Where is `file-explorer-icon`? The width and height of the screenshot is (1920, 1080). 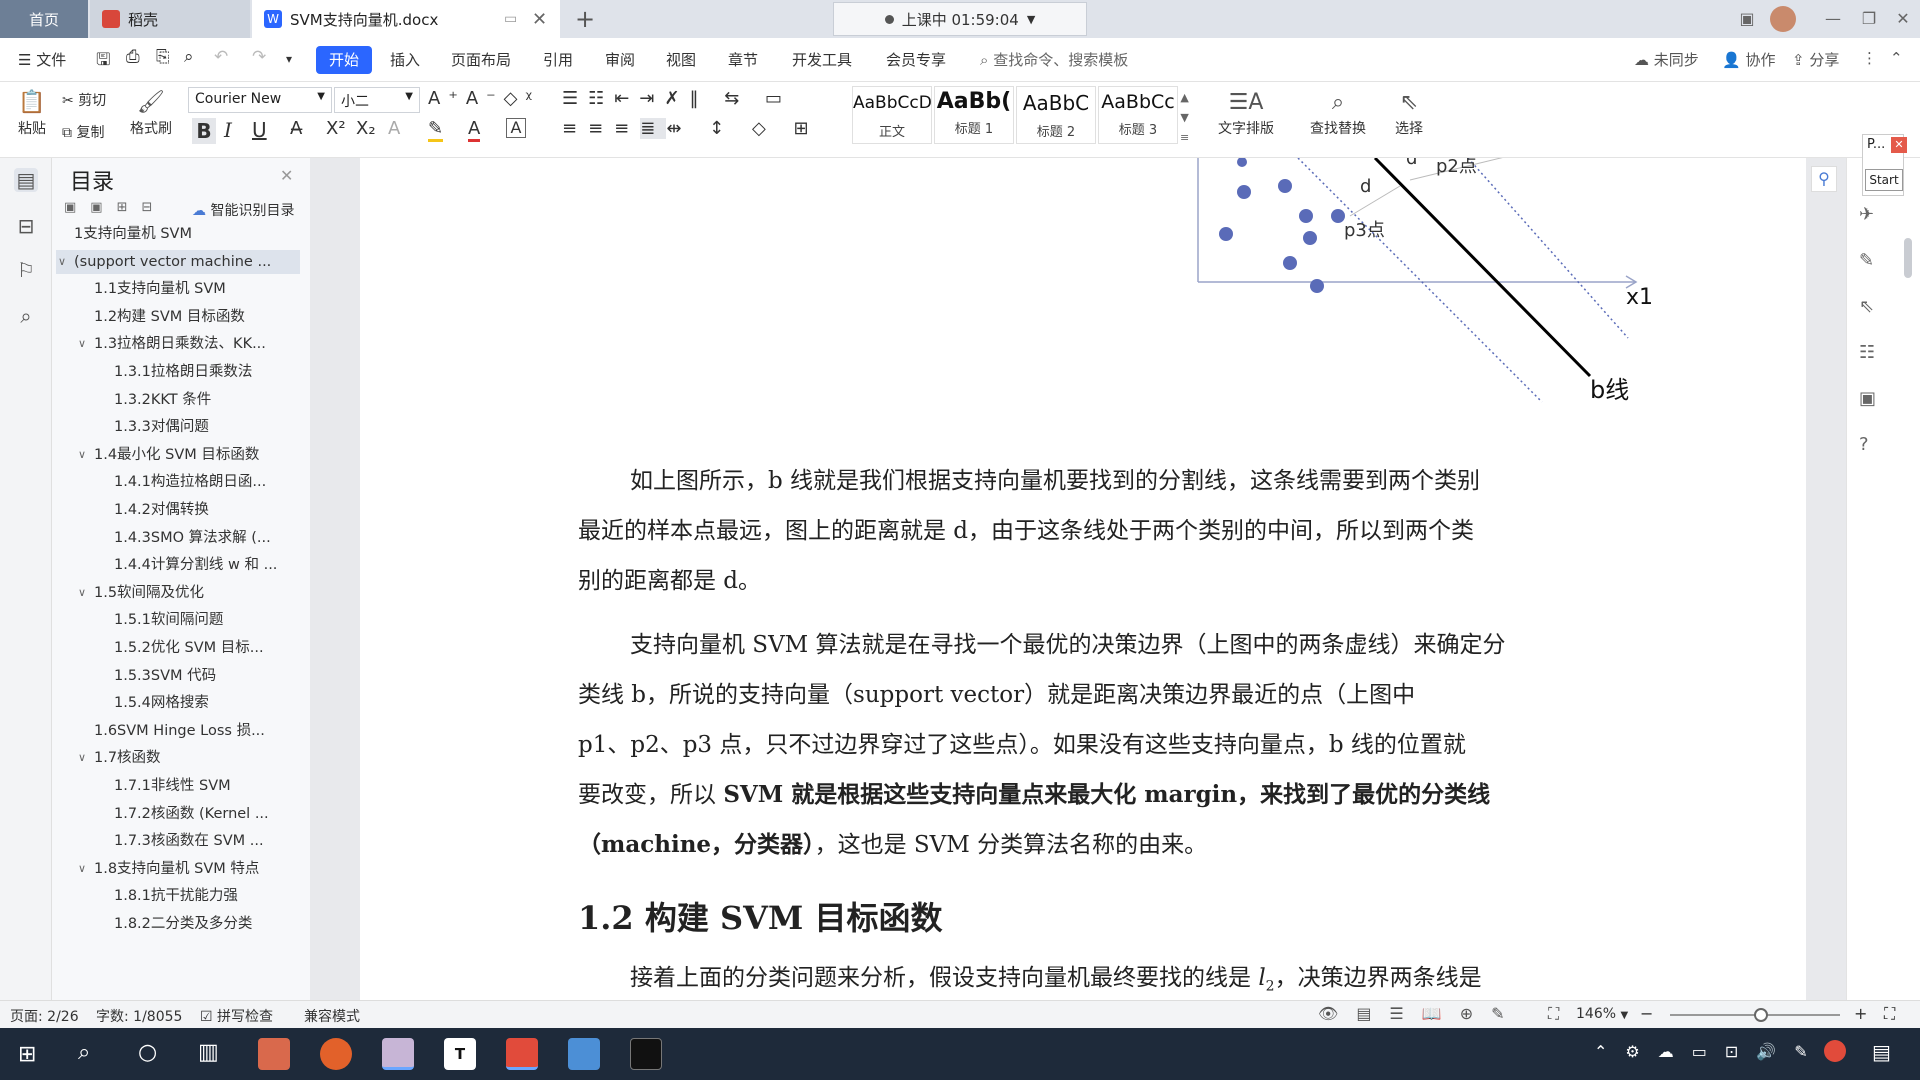 file-explorer-icon is located at coordinates (274, 1054).